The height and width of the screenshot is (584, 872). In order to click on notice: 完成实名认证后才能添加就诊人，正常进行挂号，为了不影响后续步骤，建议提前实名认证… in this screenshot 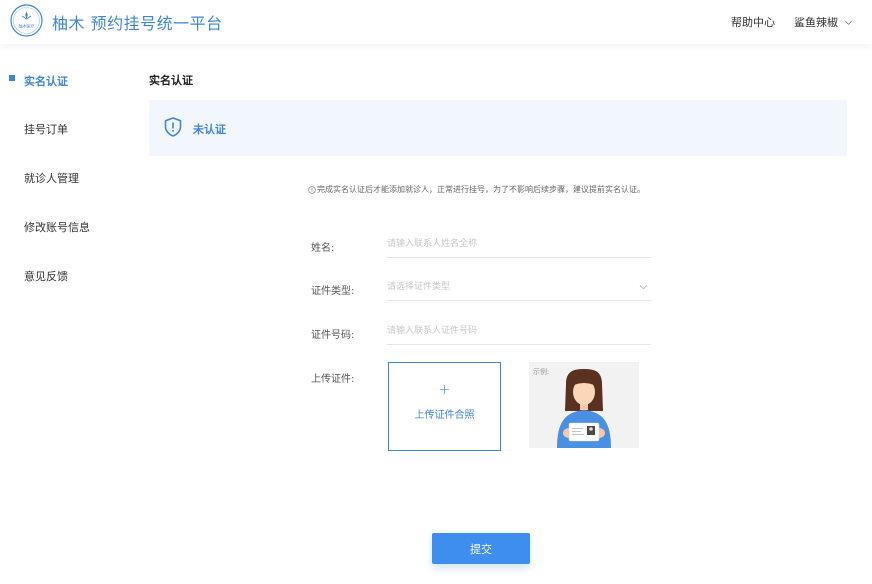, I will do `click(476, 189)`.